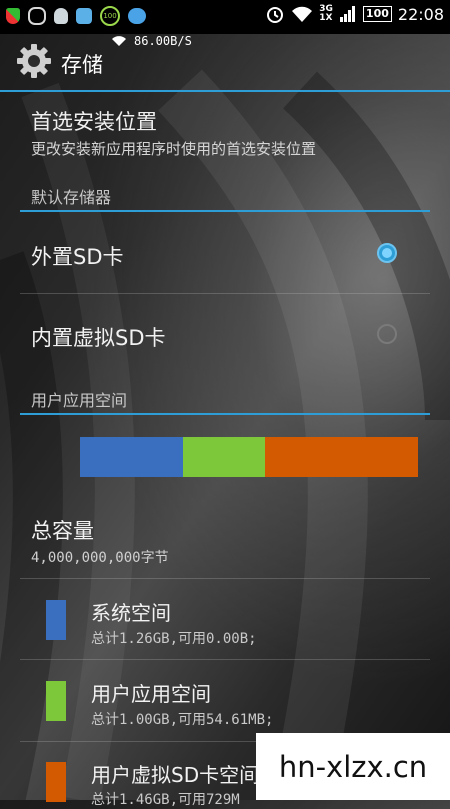 The height and width of the screenshot is (809, 450). I want to click on legend-user-app-title: 用户应用空间, so click(151, 694).